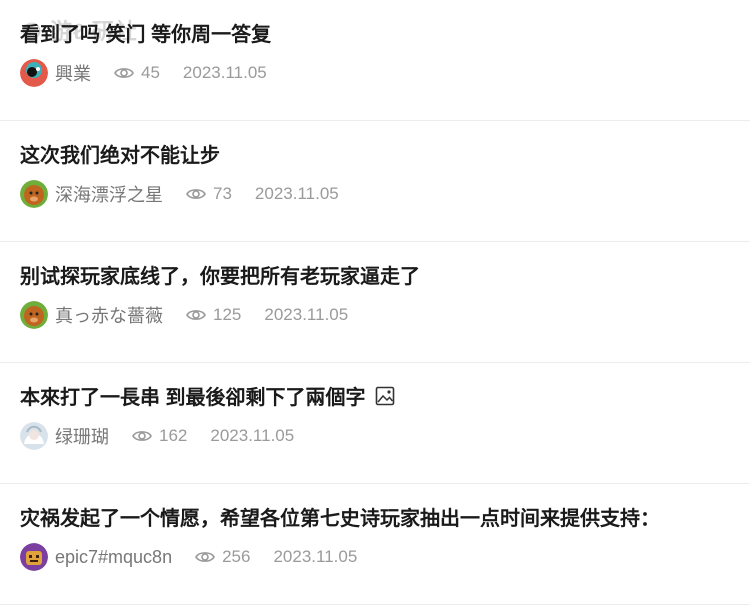 The image size is (750, 605). I want to click on author-name: 绿珊瑚, so click(82, 436).